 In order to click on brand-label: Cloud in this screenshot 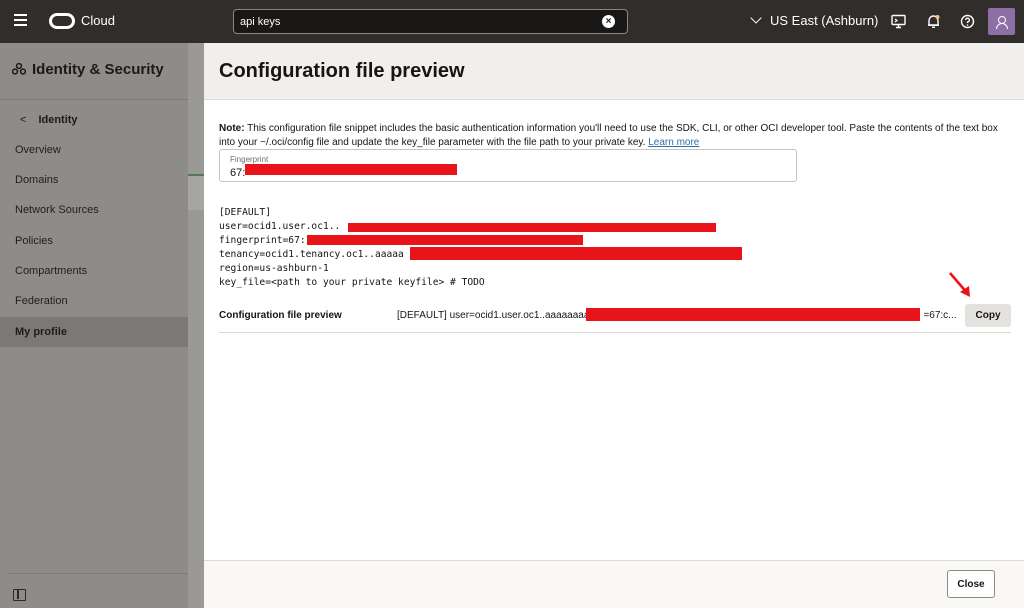, I will do `click(98, 20)`.